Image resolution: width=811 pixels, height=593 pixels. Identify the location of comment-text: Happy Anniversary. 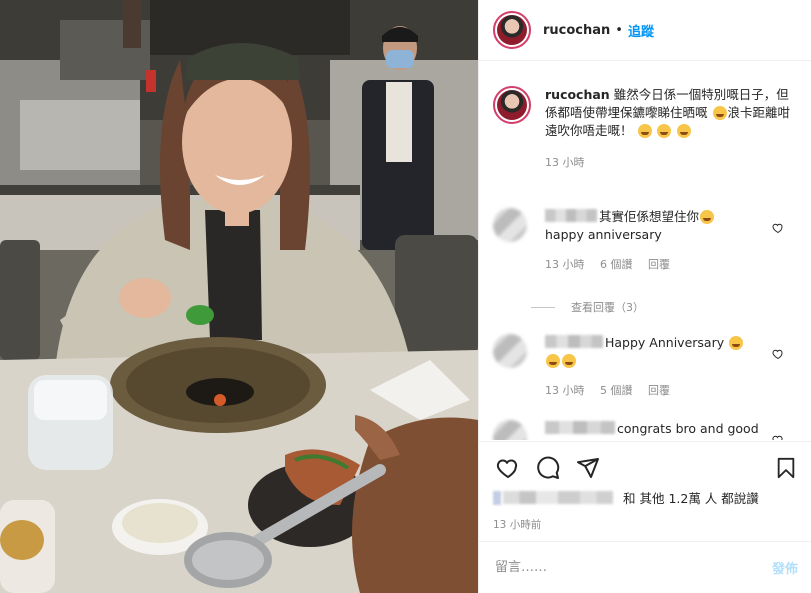
(655, 352).